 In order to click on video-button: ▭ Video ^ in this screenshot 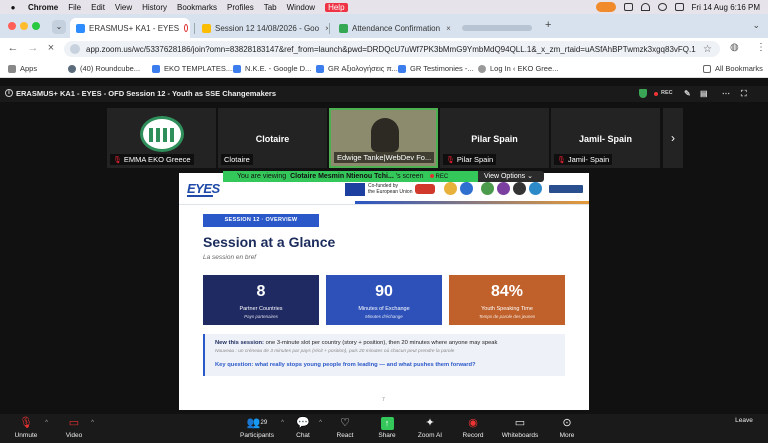, I will do `click(78, 428)`.